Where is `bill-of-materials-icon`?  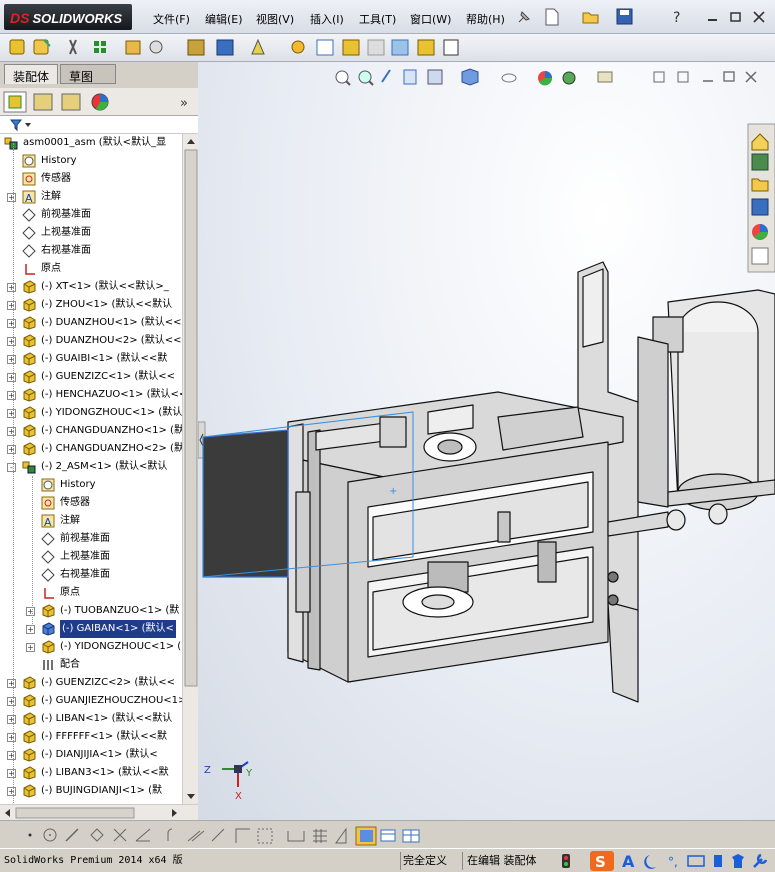 bill-of-materials-icon is located at coordinates (325, 47).